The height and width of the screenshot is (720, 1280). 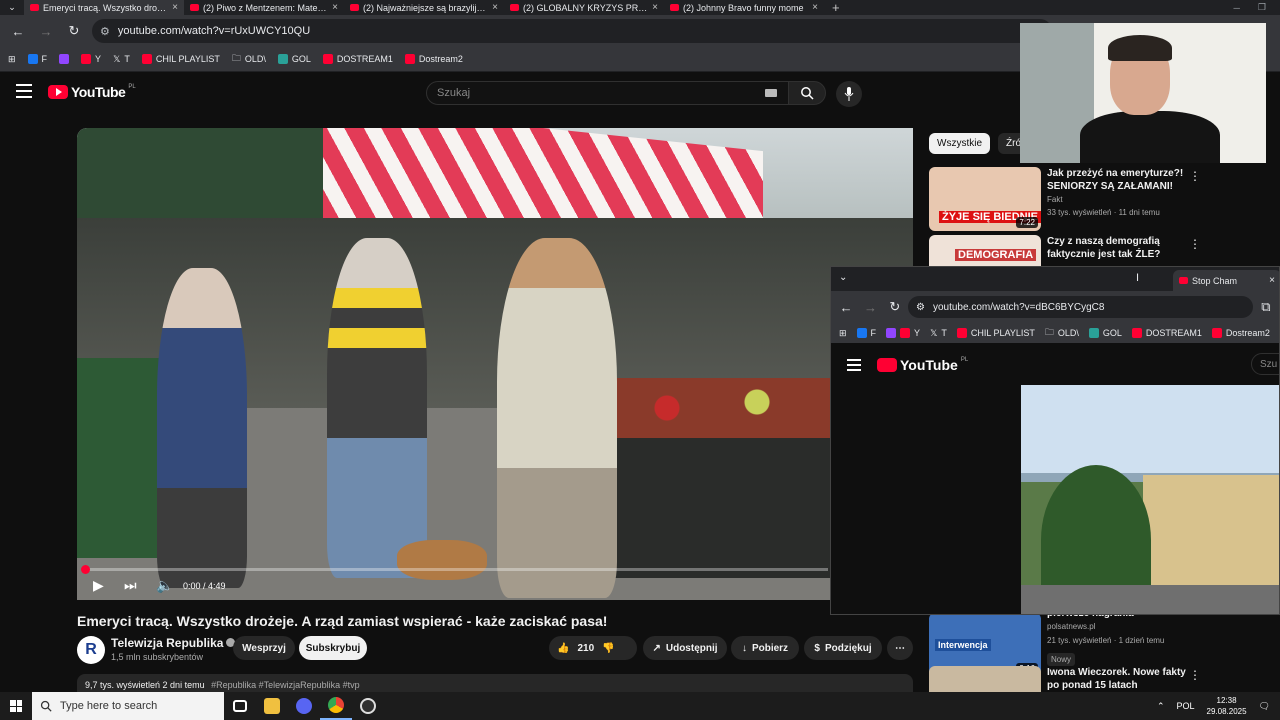 I want to click on thanks-icon: $, so click(x=817, y=648).